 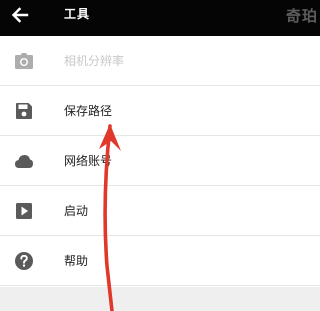 I want to click on watermark: 奇珀, so click(x=301, y=16).